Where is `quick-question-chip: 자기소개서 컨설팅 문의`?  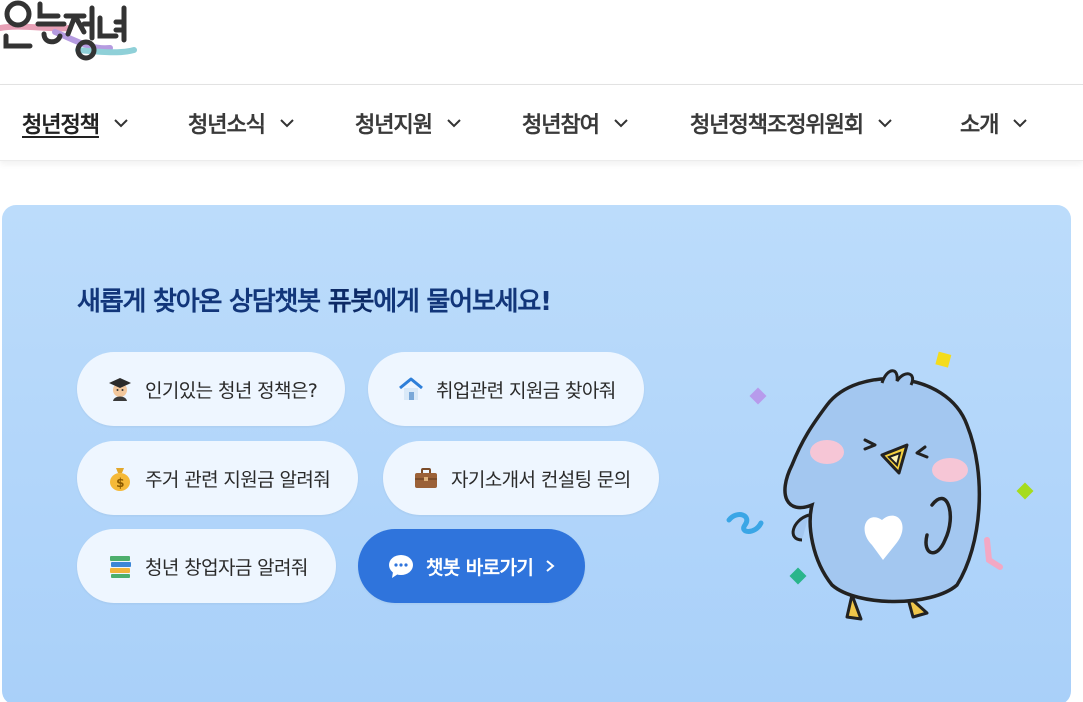 quick-question-chip: 자기소개서 컨설팅 문의 is located at coordinates (521, 478).